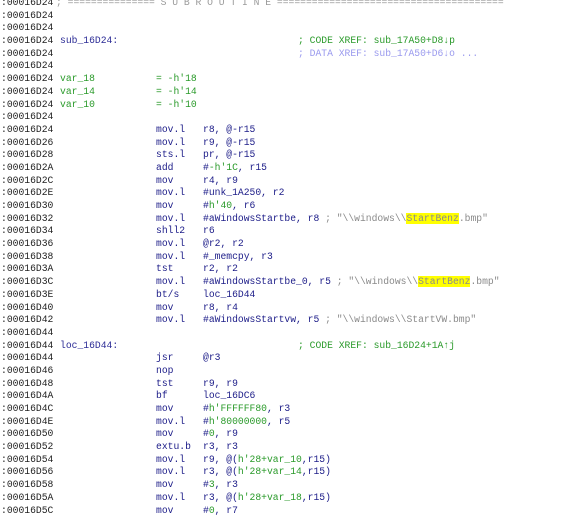 The image size is (583, 517). I want to click on listing-line: :00016D24var_14= -h'14, so click(291, 92).